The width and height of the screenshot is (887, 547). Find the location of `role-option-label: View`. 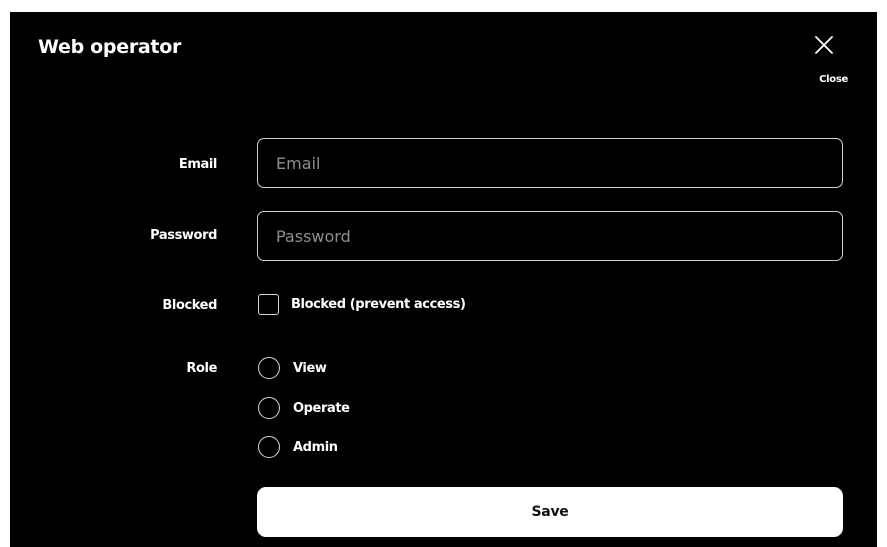

role-option-label: View is located at coordinates (310, 368).